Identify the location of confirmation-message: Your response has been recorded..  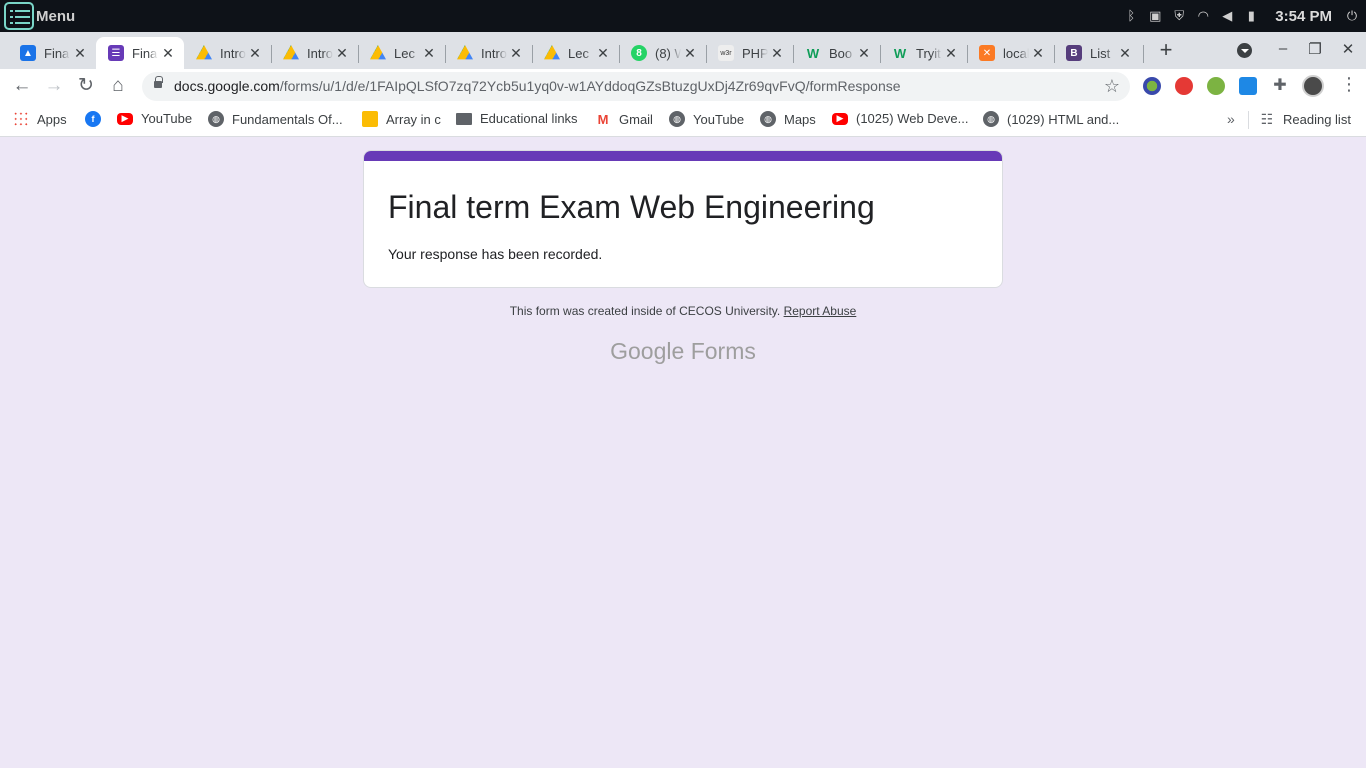
(495, 254).